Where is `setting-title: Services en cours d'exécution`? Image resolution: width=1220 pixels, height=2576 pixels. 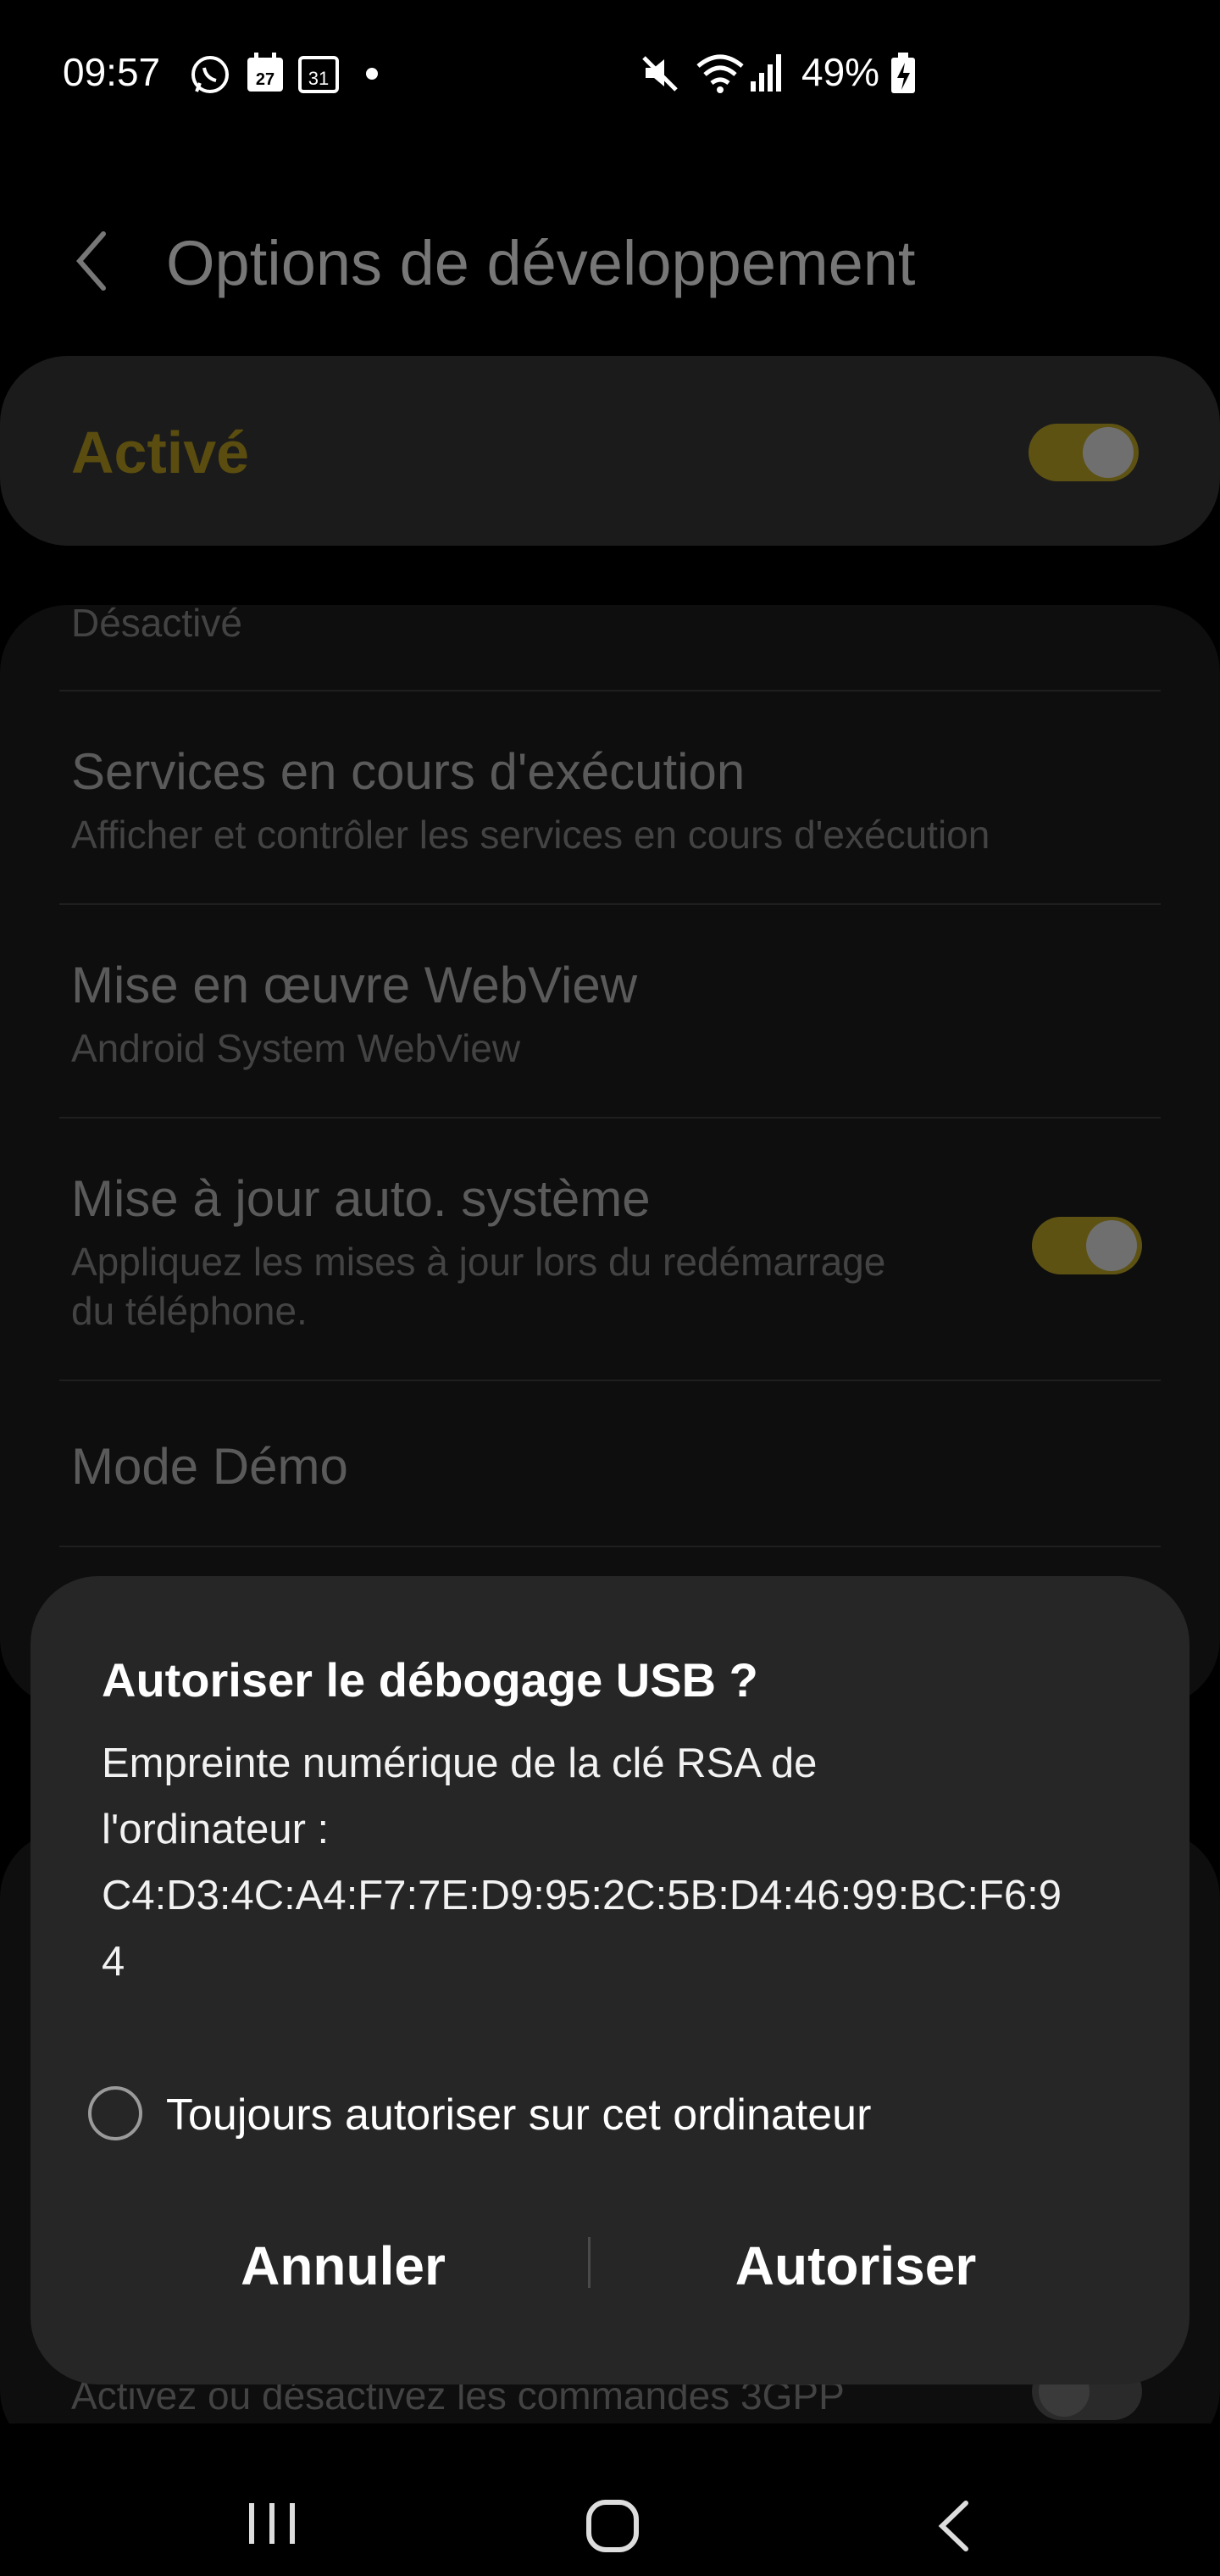 setting-title: Services en cours d'exécution is located at coordinates (408, 771).